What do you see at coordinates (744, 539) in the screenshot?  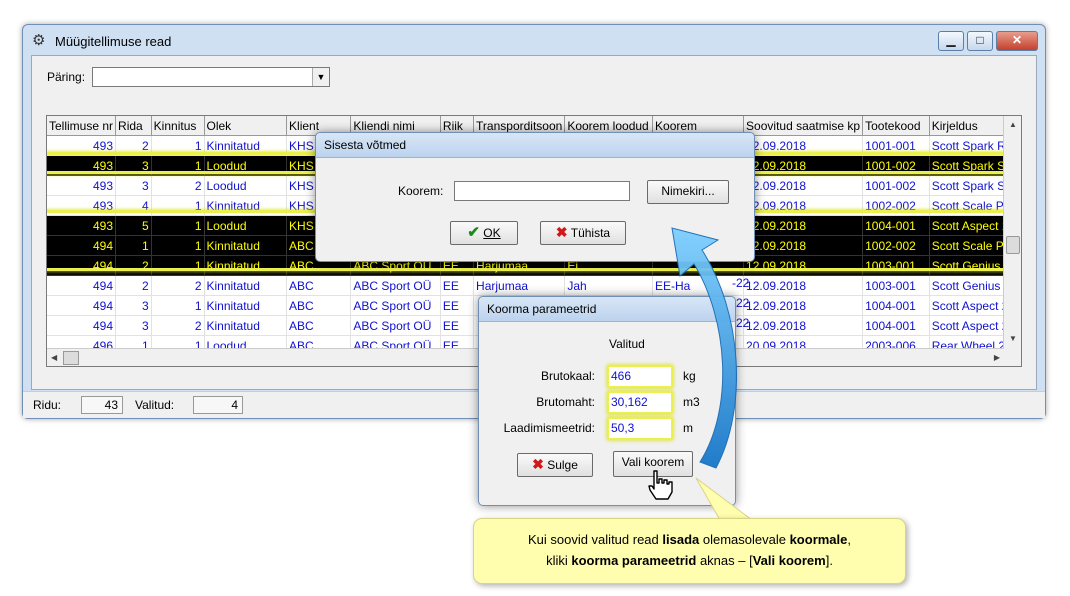 I see `callout-text: olemasolevale` at bounding box center [744, 539].